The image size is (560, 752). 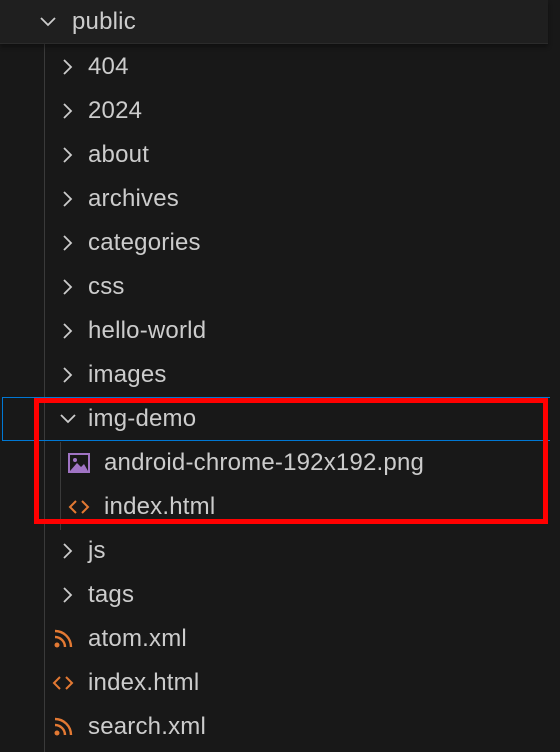 I want to click on folder-img-demo: img-demo, so click(x=280, y=419).